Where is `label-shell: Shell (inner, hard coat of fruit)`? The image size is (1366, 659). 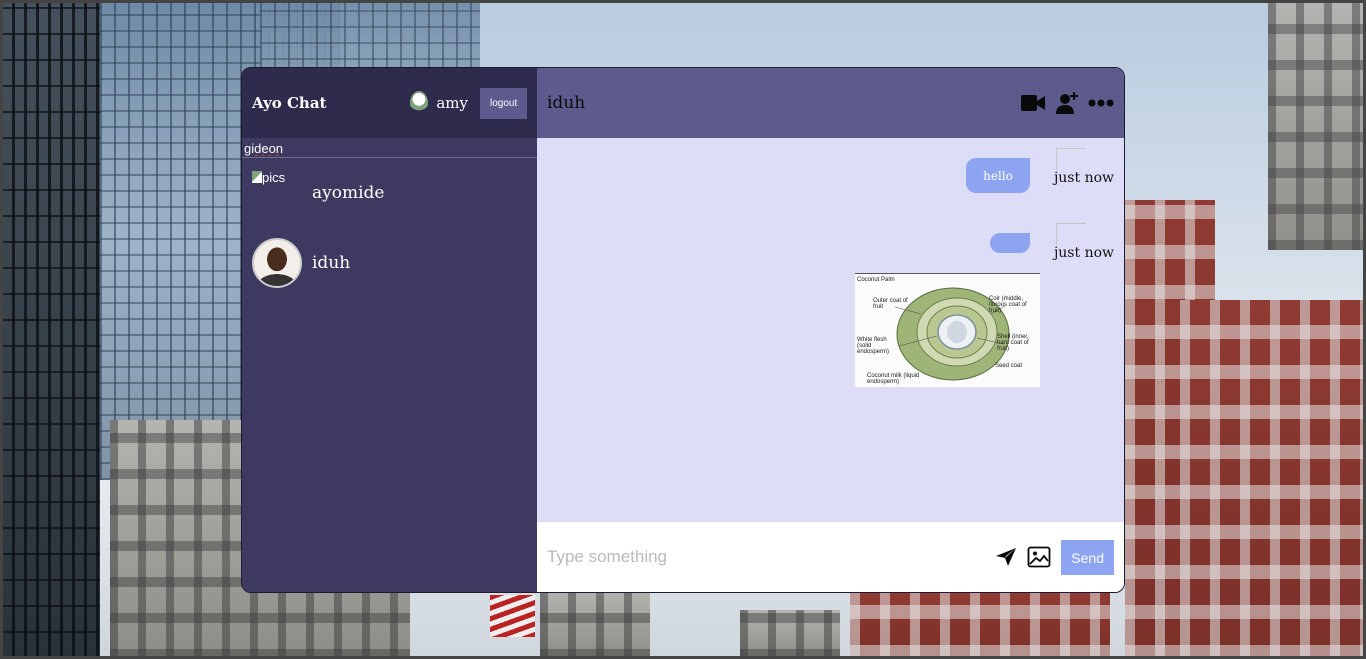 label-shell: Shell (inner, hard coat of fruit) is located at coordinates (1013, 343).